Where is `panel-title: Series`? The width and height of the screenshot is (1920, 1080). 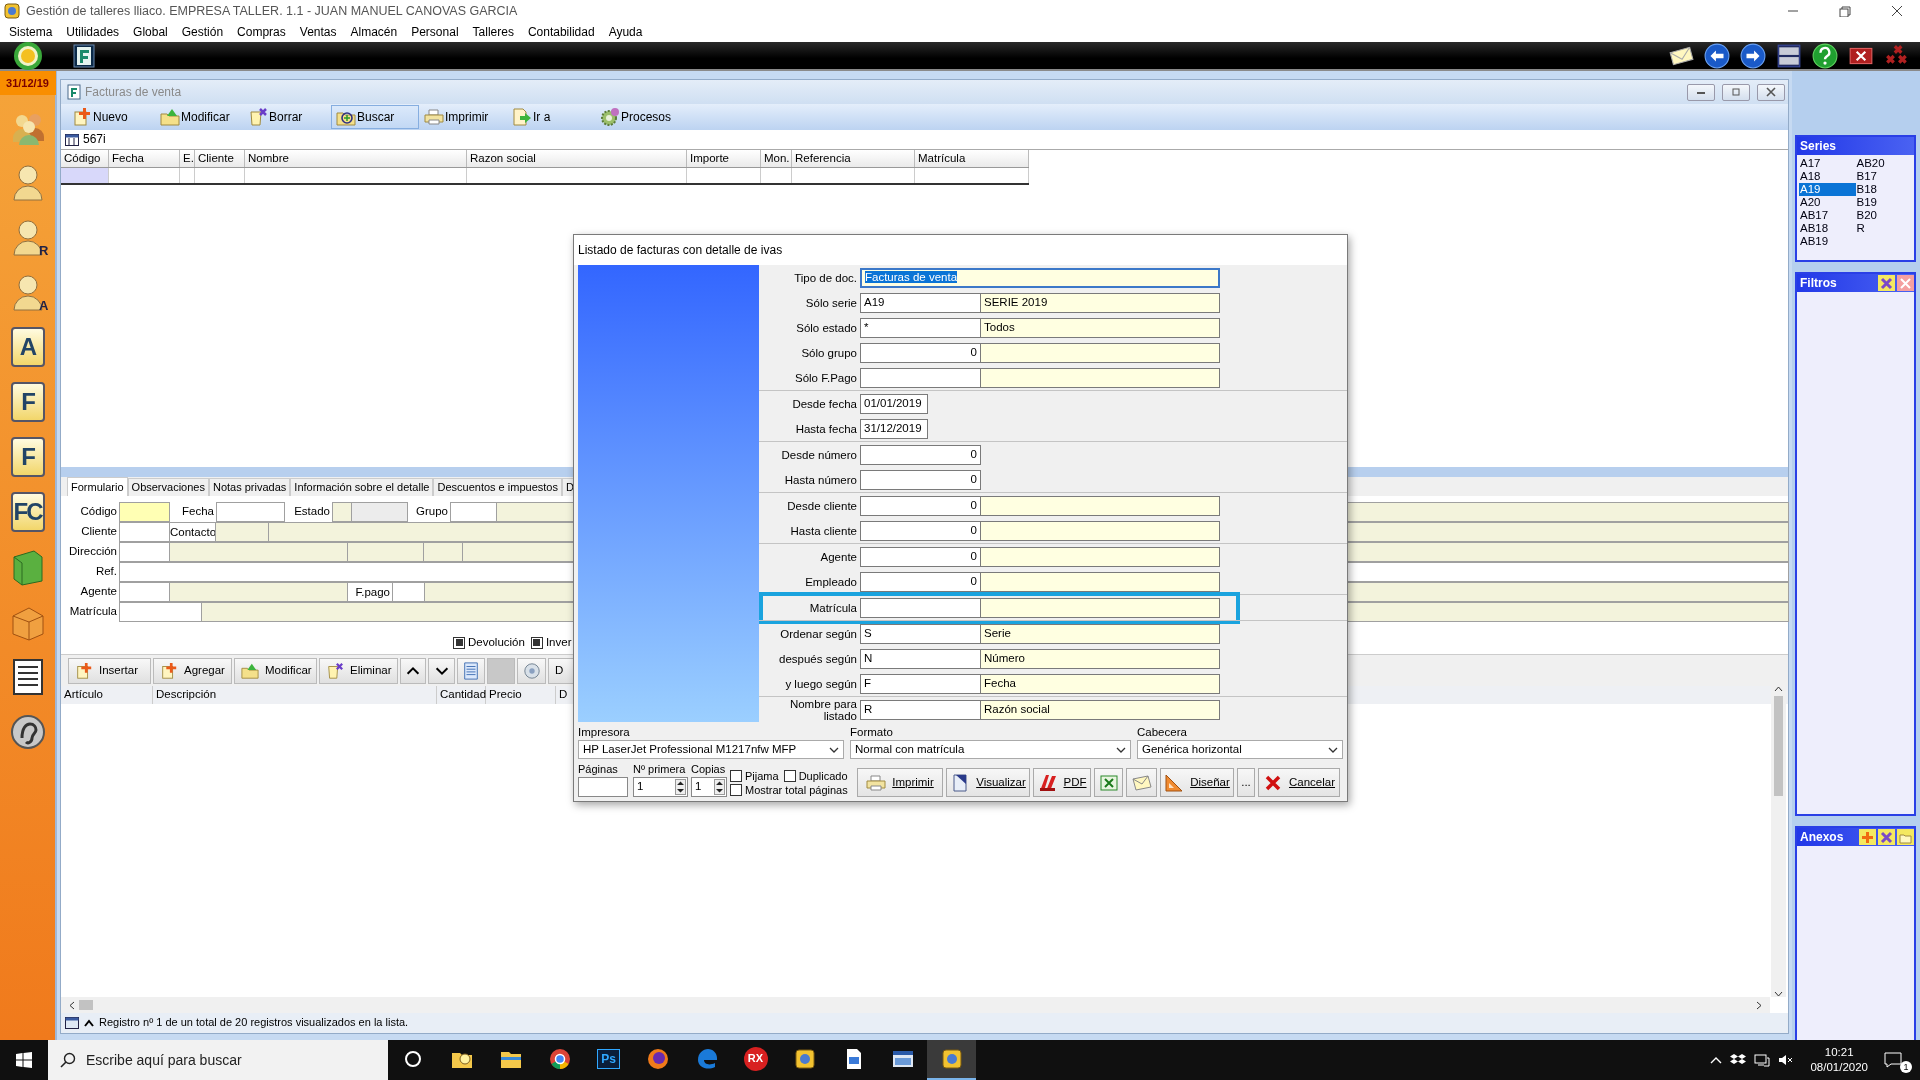
panel-title: Series is located at coordinates (1819, 146).